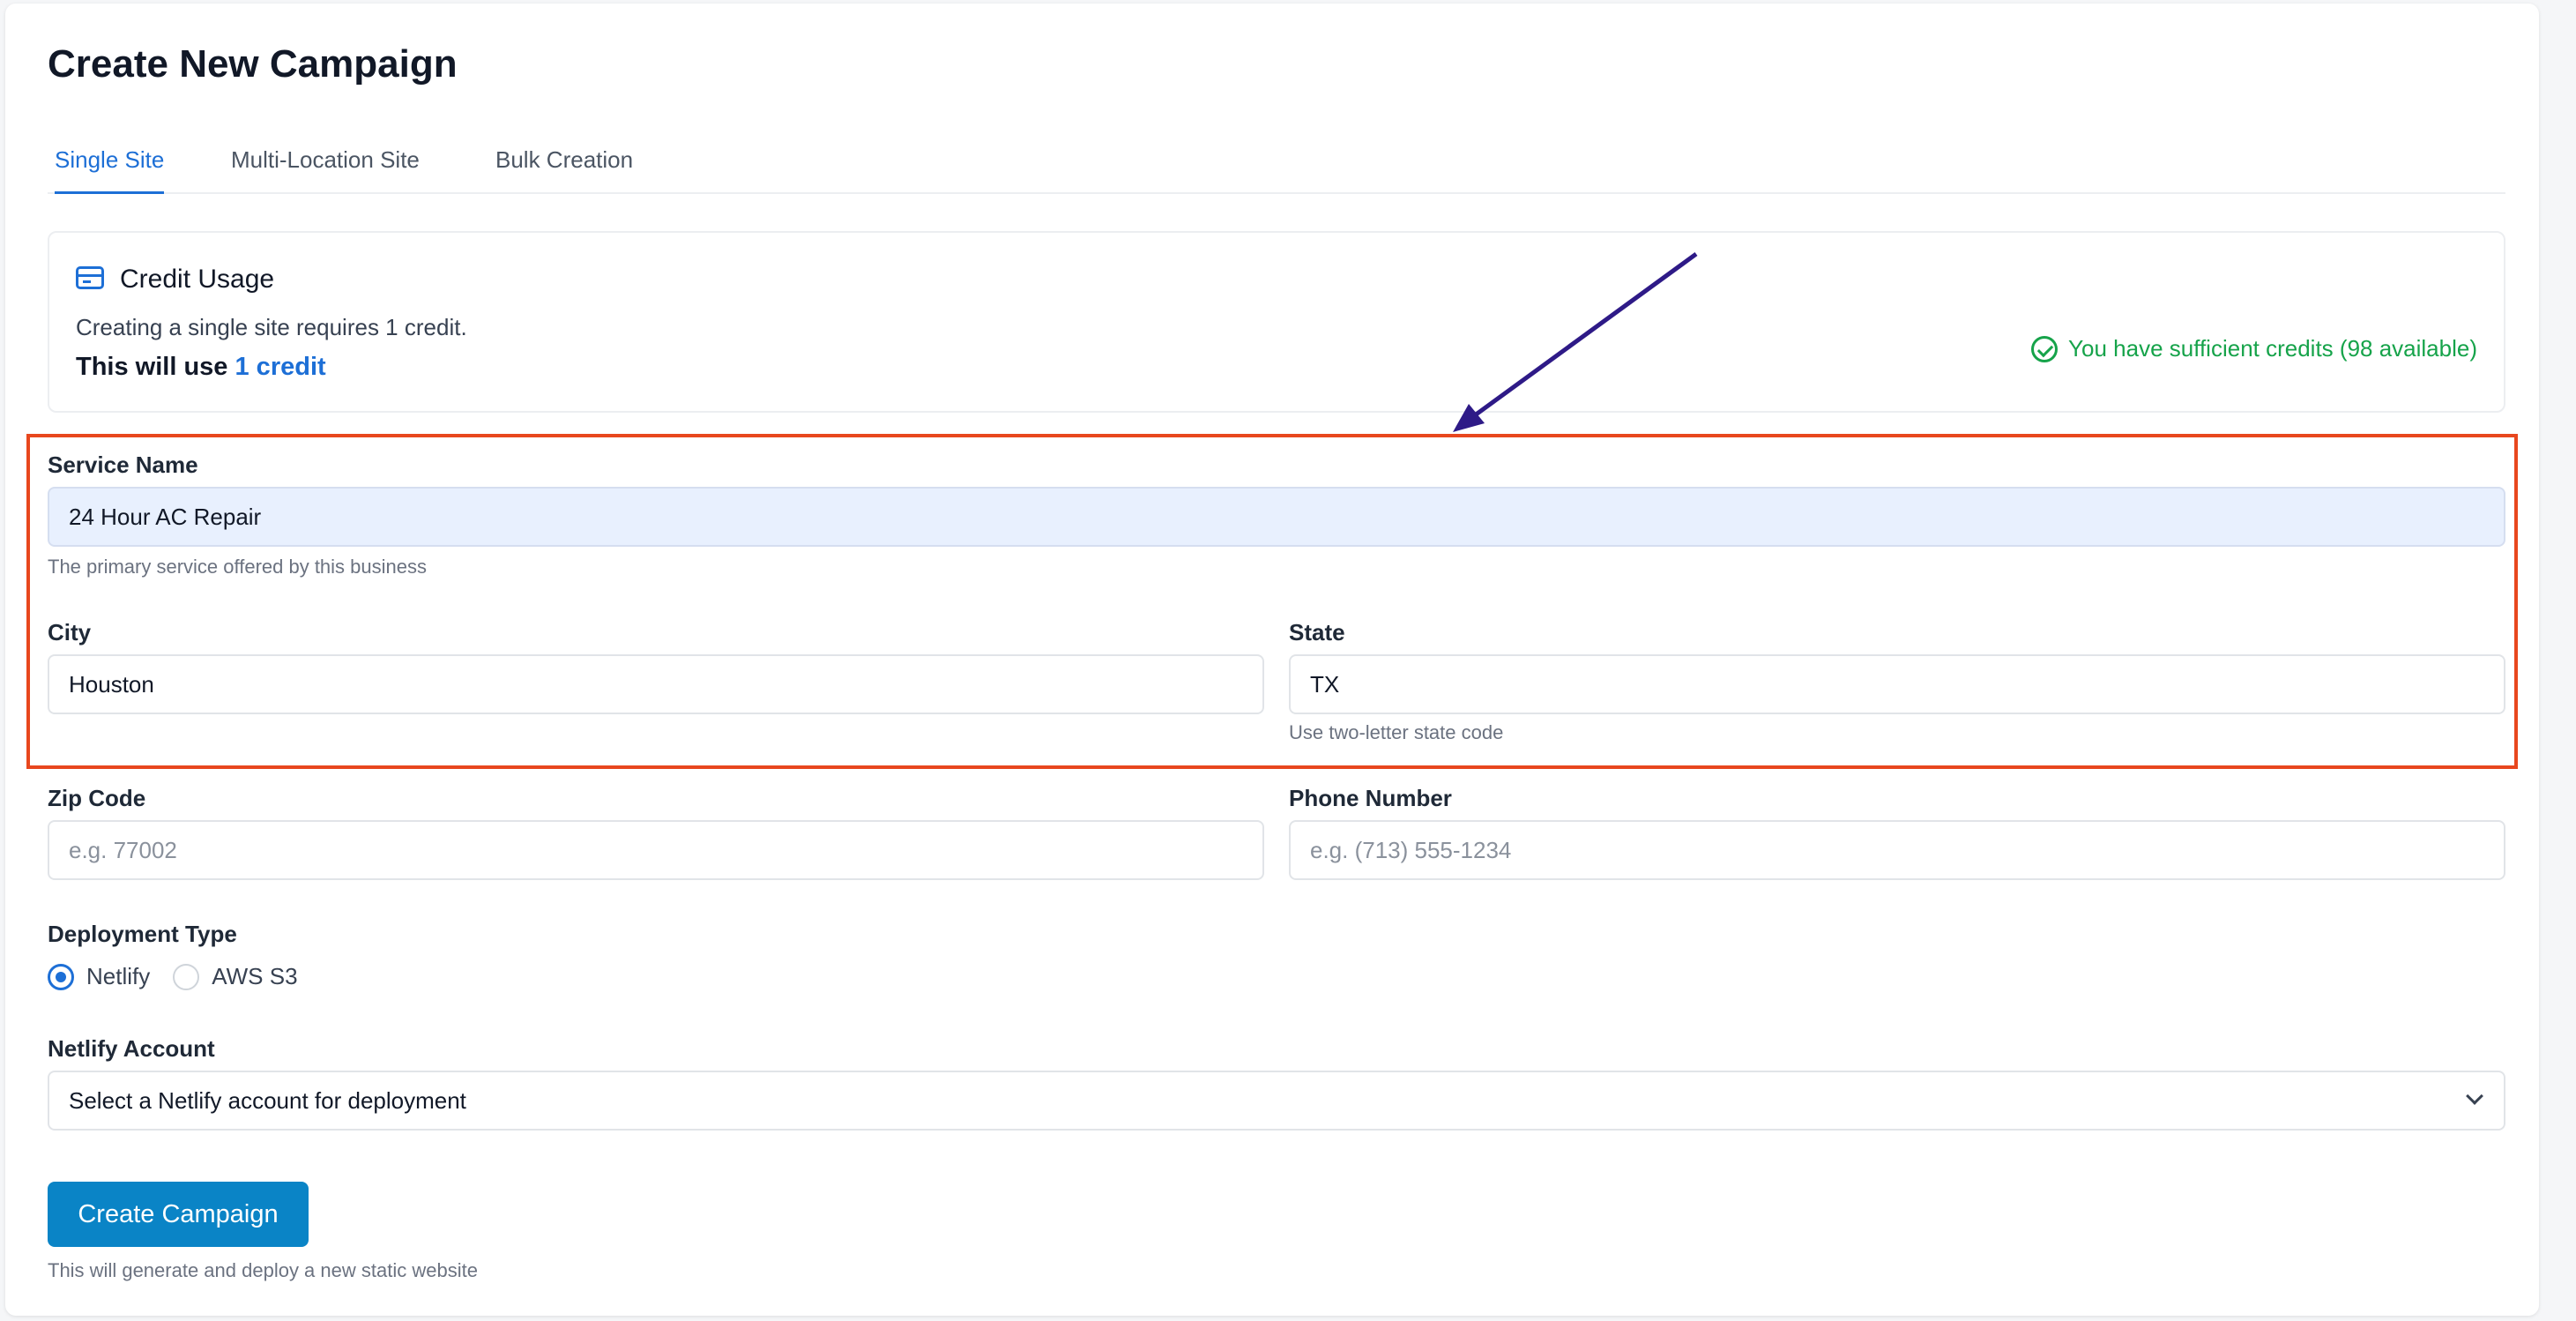 The width and height of the screenshot is (2576, 1321). Describe the element at coordinates (656, 850) in the screenshot. I see `zip-code-input: e.g. 77002` at that location.